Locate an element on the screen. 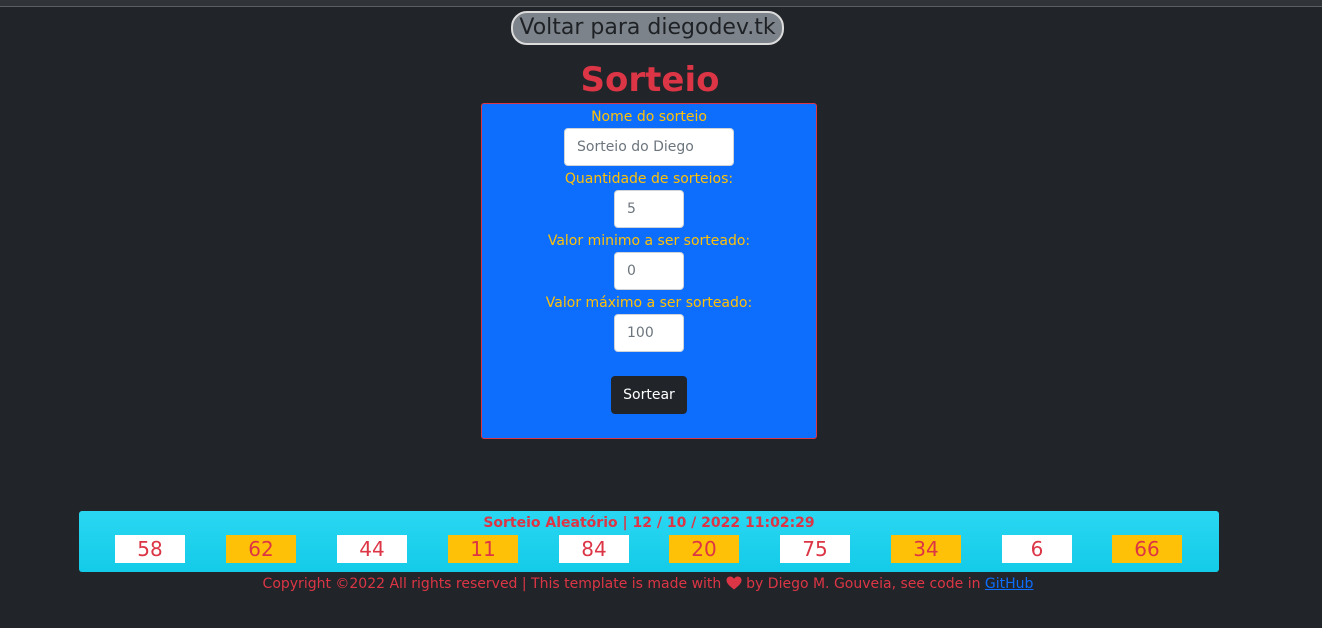 The width and height of the screenshot is (1322, 628). result-number: 44 is located at coordinates (372, 549).